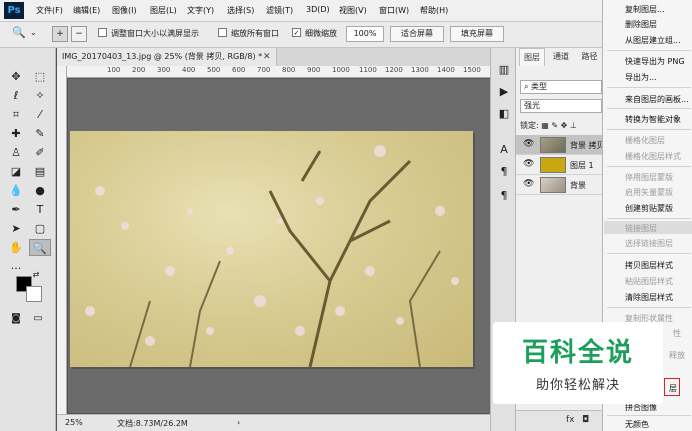 This screenshot has width=692, height=431. I want to click on layer-row: 👁 背景, so click(559, 185).